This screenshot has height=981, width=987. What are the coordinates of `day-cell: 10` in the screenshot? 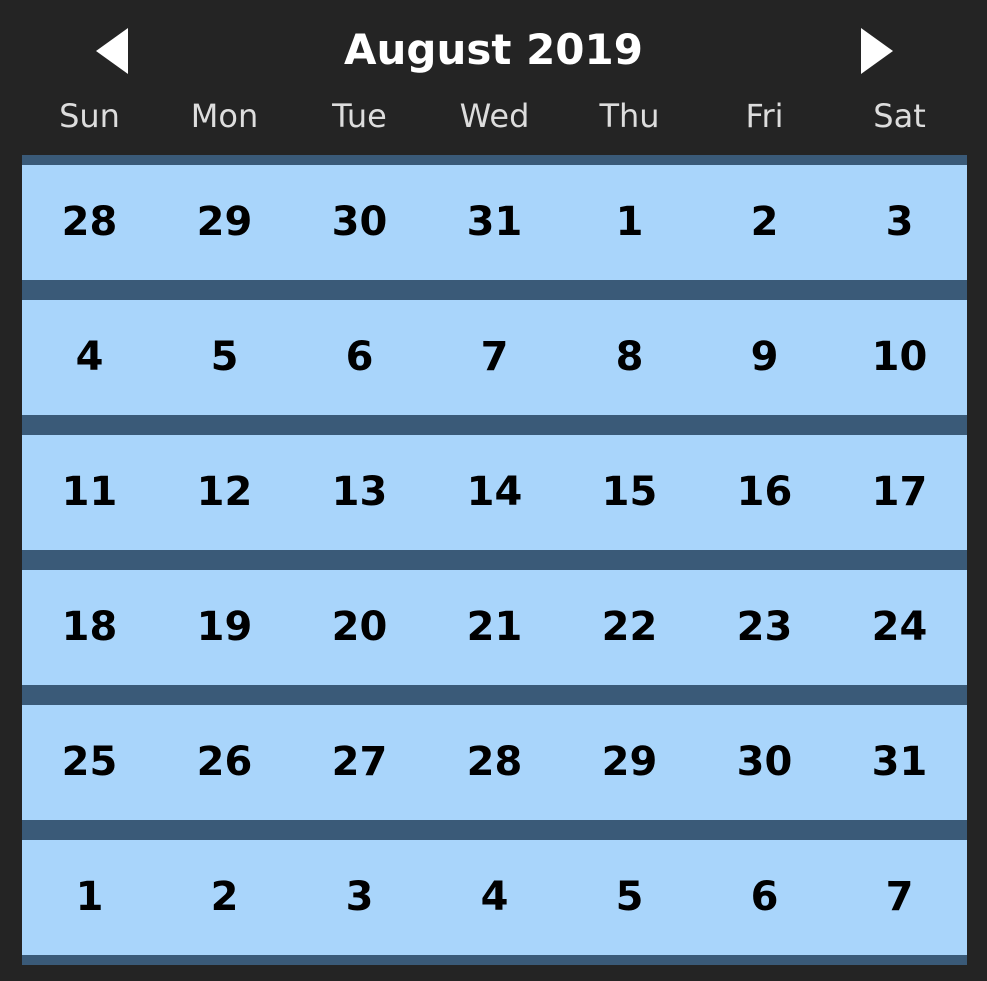 It's located at (899, 357).